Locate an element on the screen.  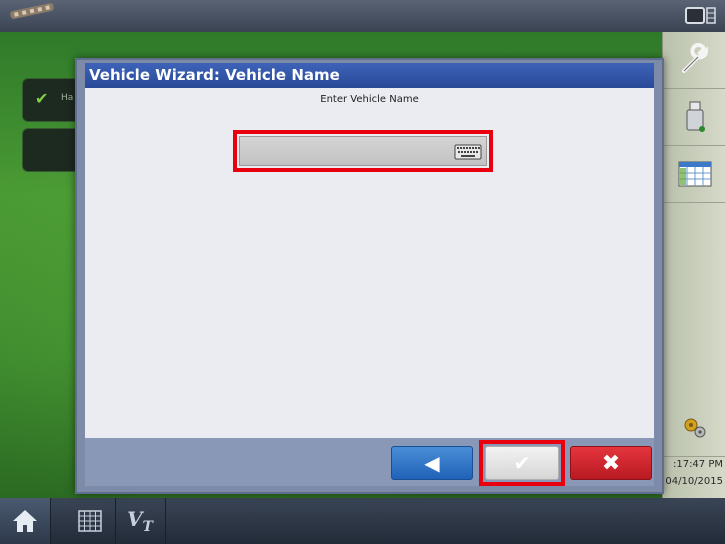
prompt-text: Enter Vehicle Name is located at coordinates (369, 99).